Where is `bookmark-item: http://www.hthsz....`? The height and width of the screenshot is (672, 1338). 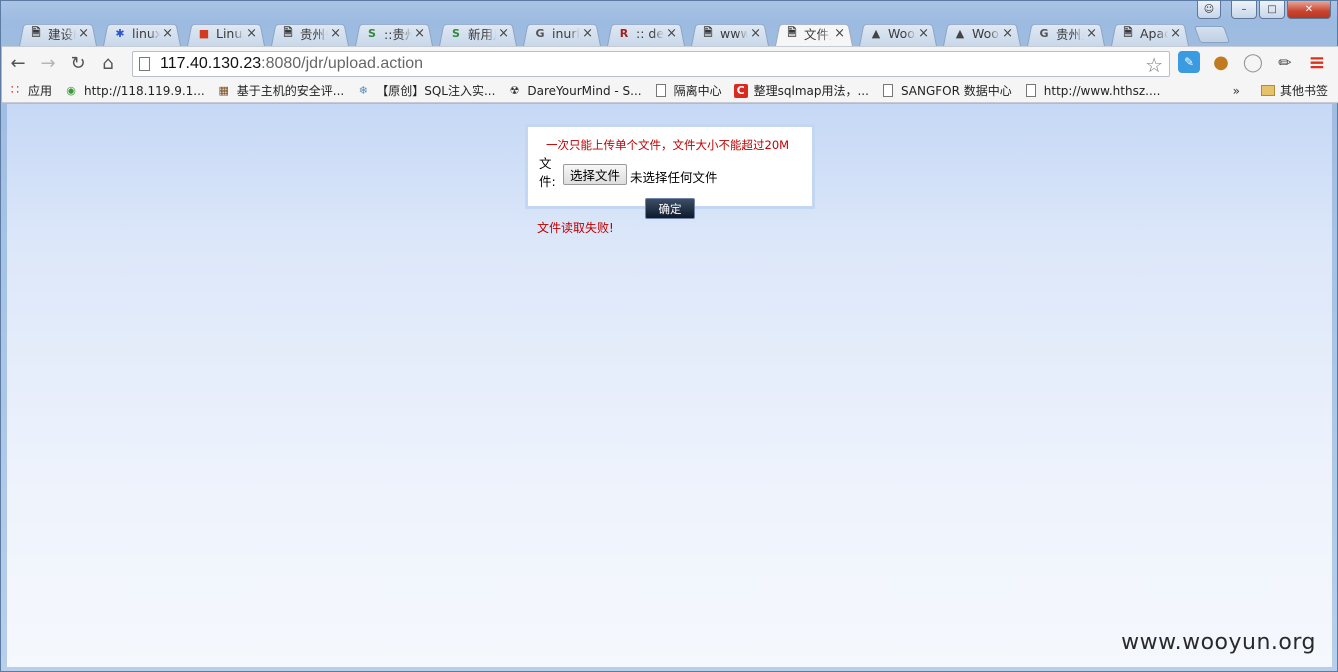
bookmark-item: http://www.hthsz.... is located at coordinates (1092, 91).